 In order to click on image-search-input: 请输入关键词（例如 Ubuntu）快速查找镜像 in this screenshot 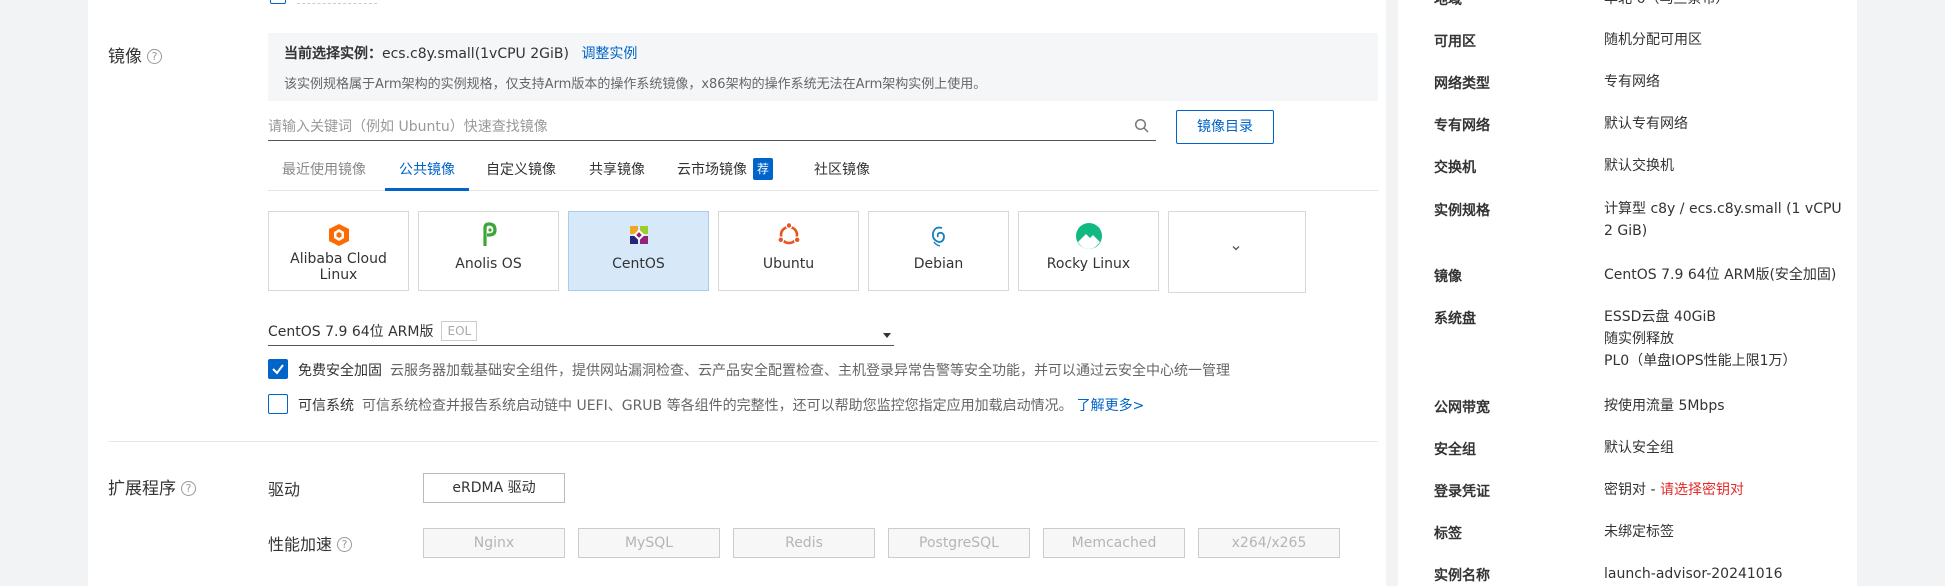, I will do `click(712, 127)`.